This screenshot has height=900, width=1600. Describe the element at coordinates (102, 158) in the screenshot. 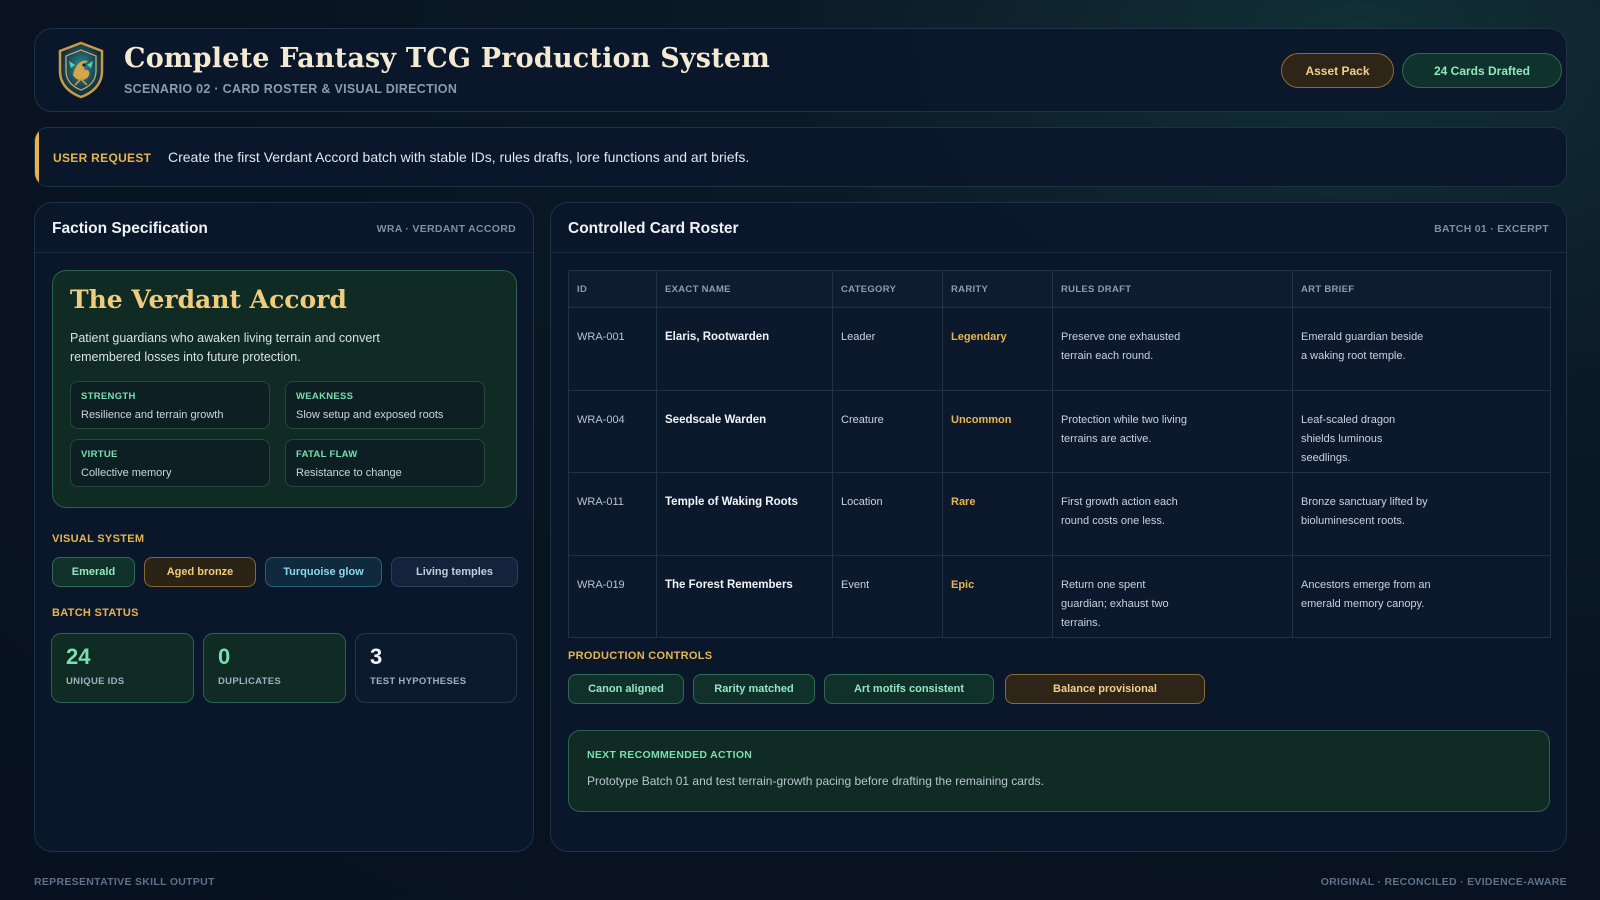

I see `request-label: USER REQUEST` at that location.